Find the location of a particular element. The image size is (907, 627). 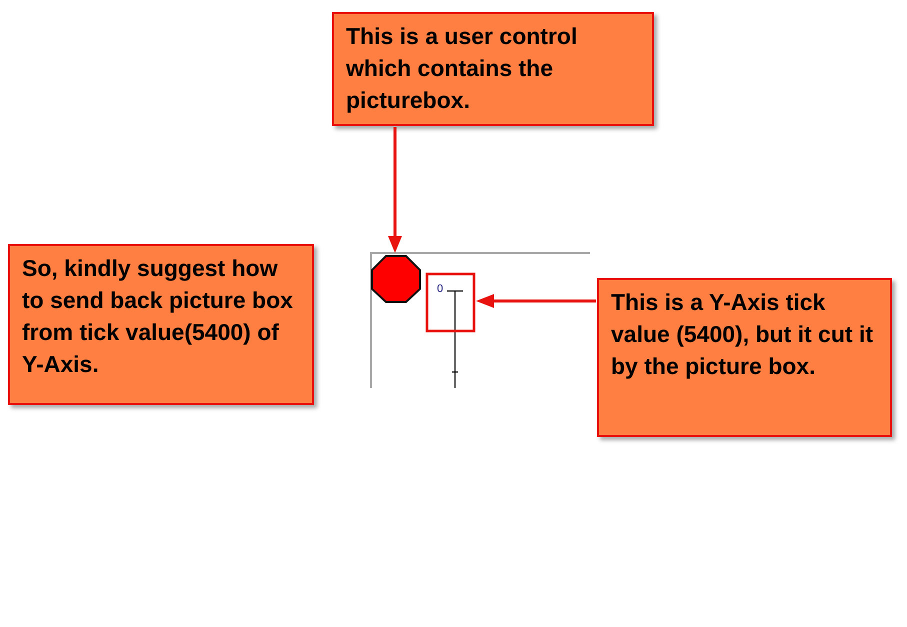

tick-label: 0 is located at coordinates (440, 289).